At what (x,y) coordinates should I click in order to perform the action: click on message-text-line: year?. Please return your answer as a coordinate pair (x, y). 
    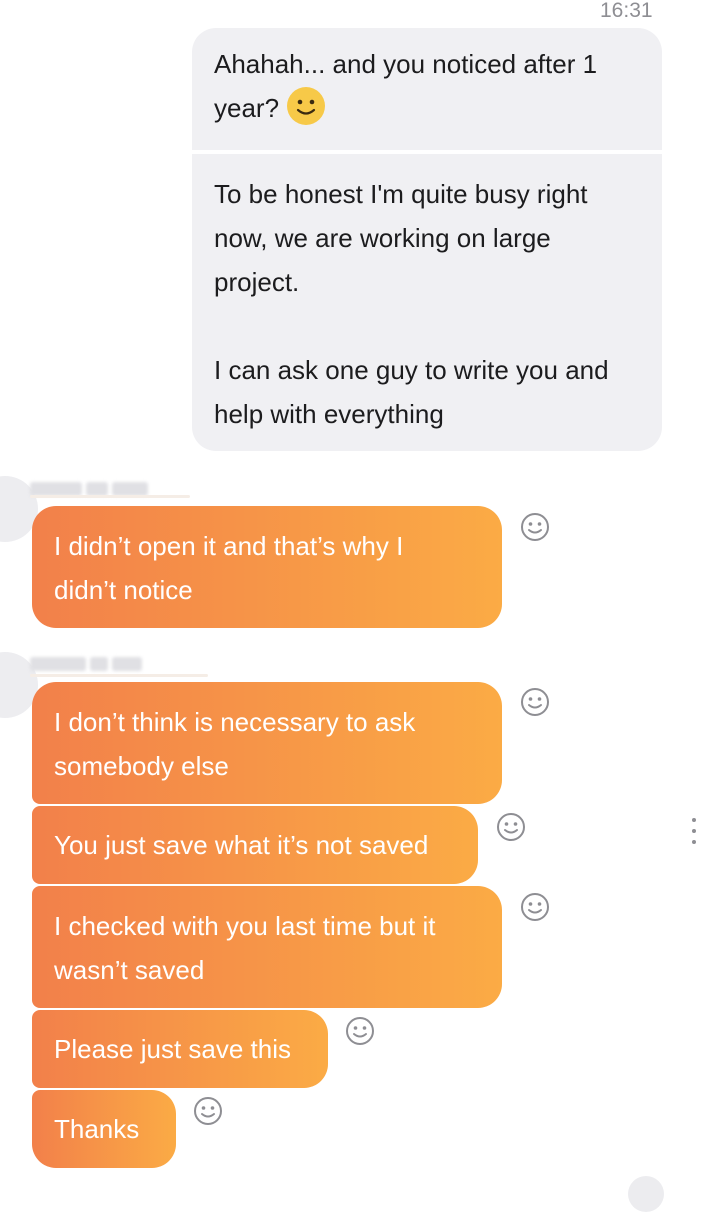
    Looking at the image, I should click on (427, 108).